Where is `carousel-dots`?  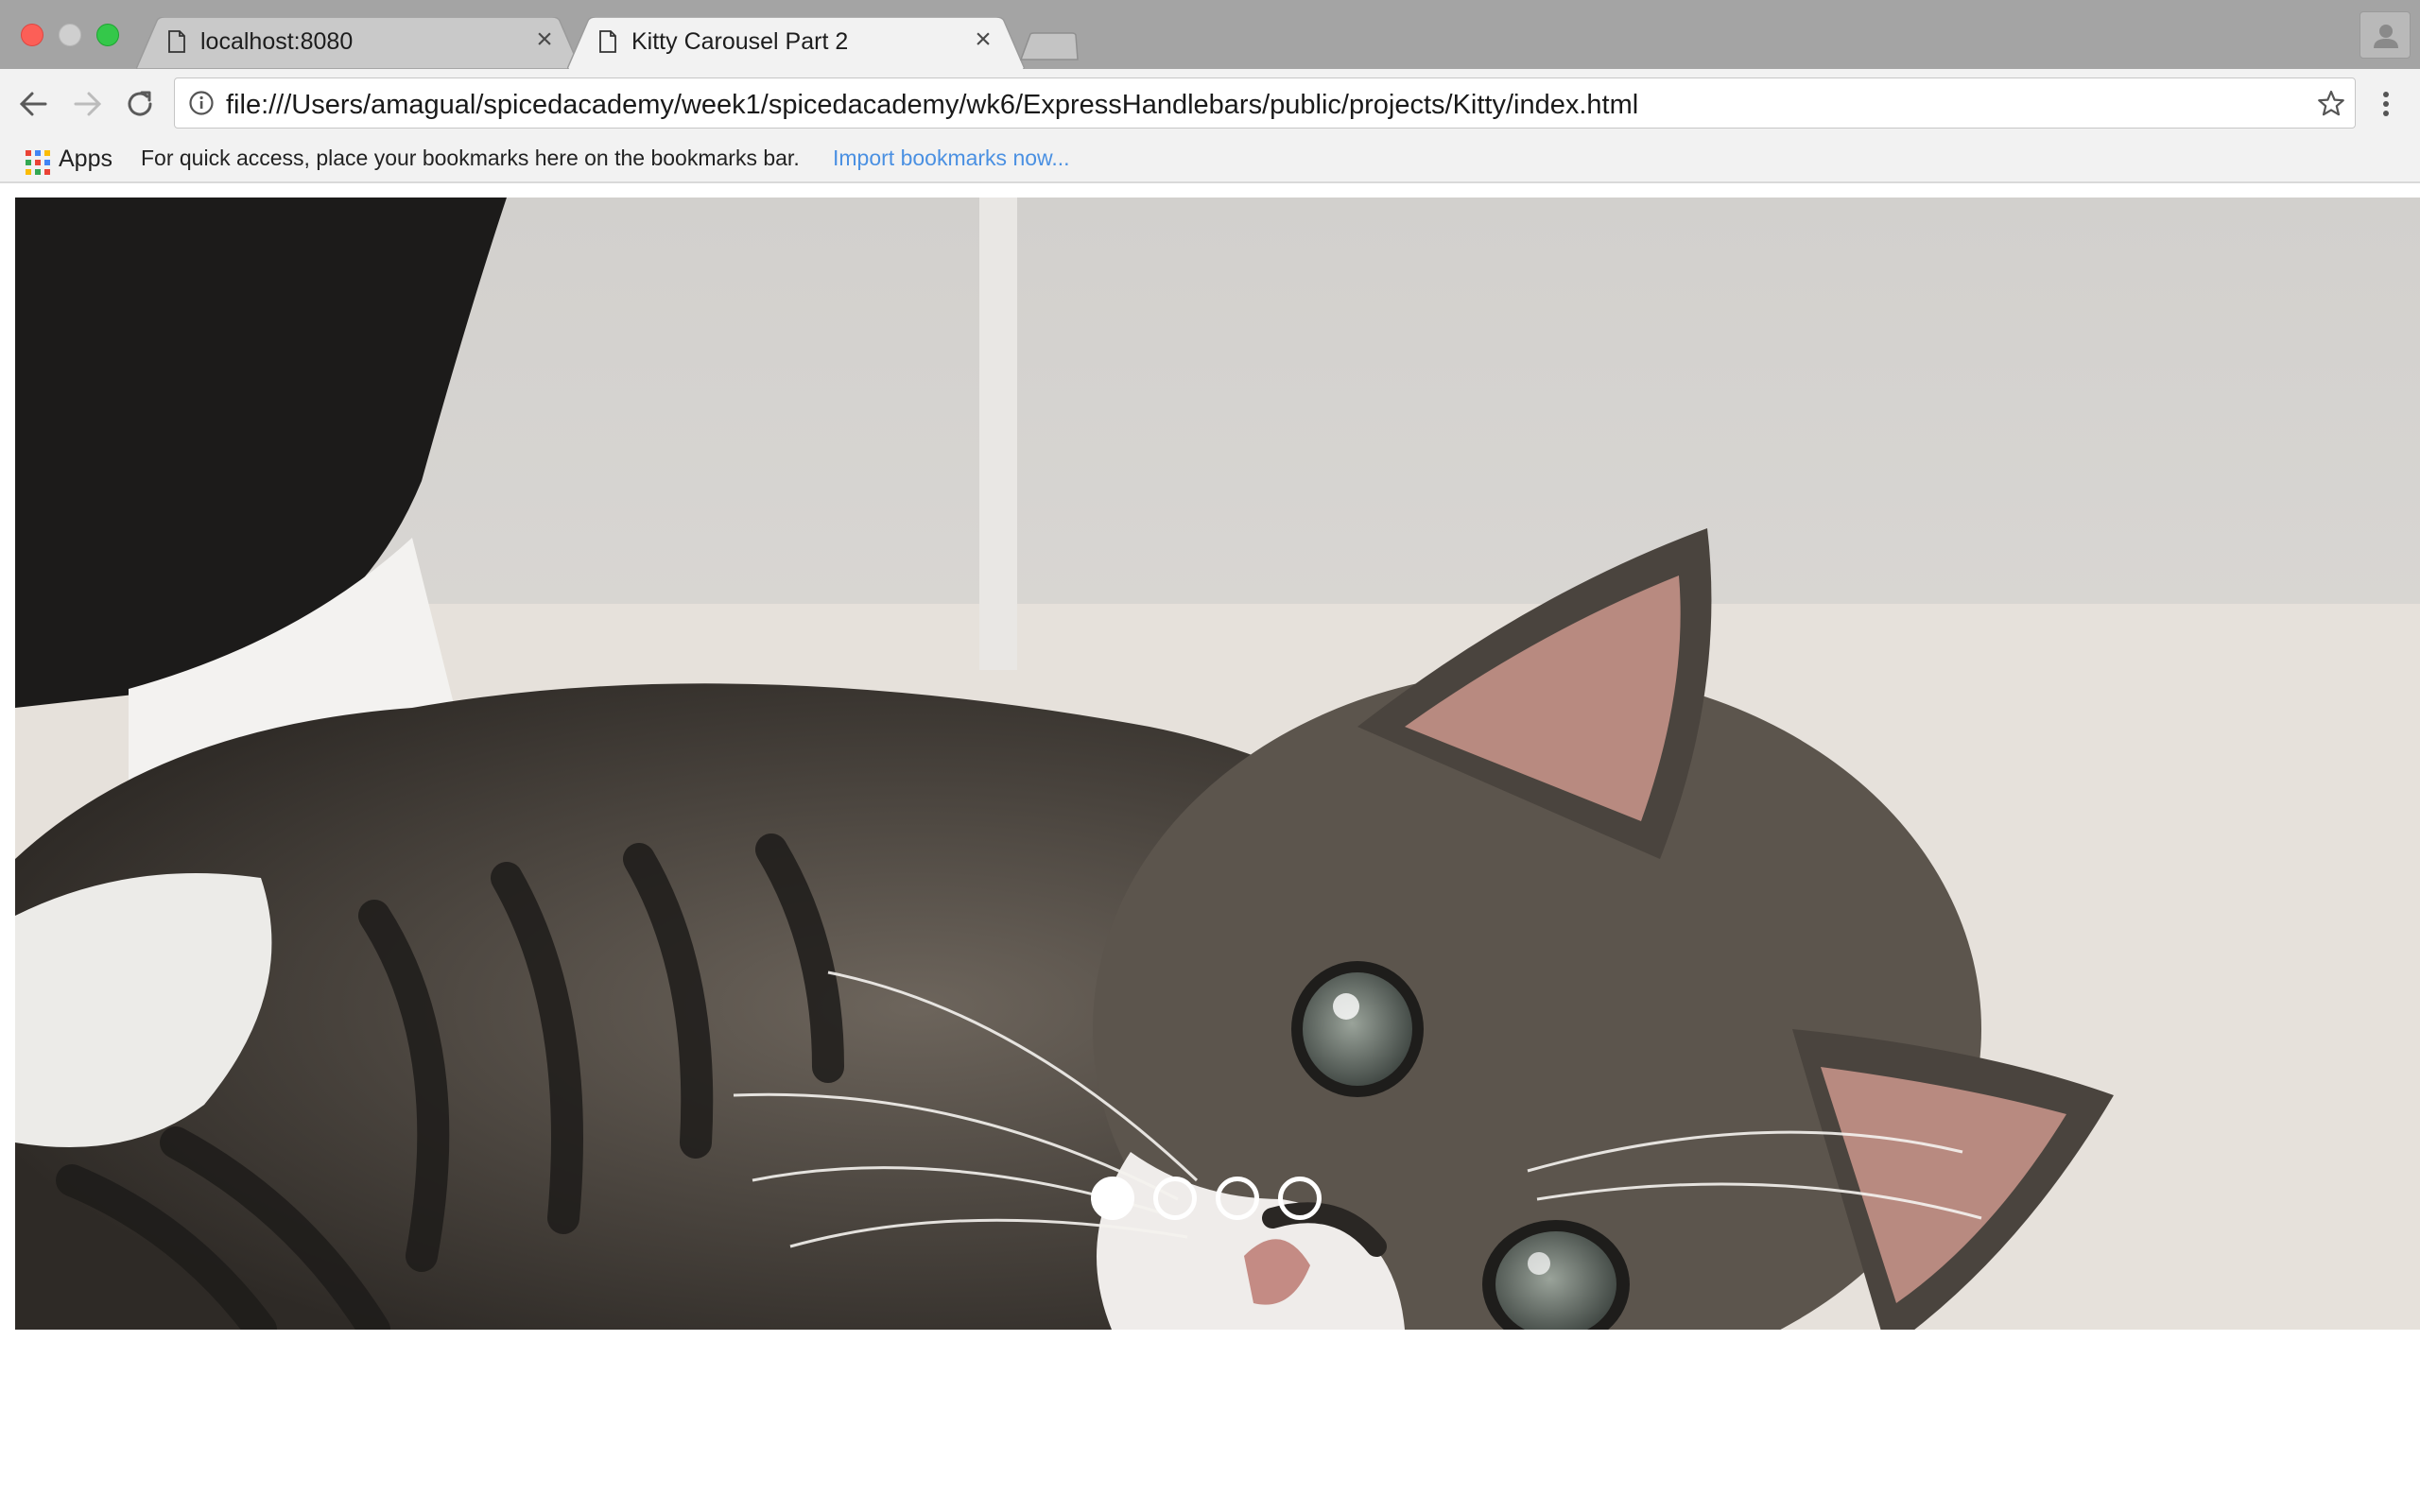
carousel-dots is located at coordinates (1218, 1198).